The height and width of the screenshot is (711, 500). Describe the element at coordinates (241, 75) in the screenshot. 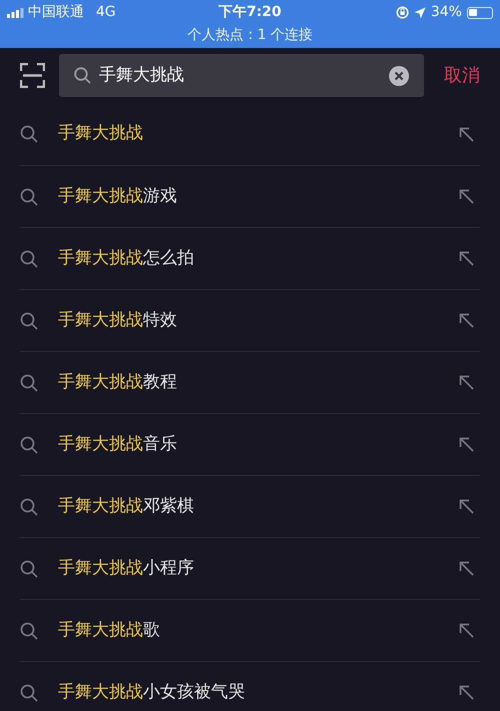

I see `search-field: 手舞大挑战` at that location.